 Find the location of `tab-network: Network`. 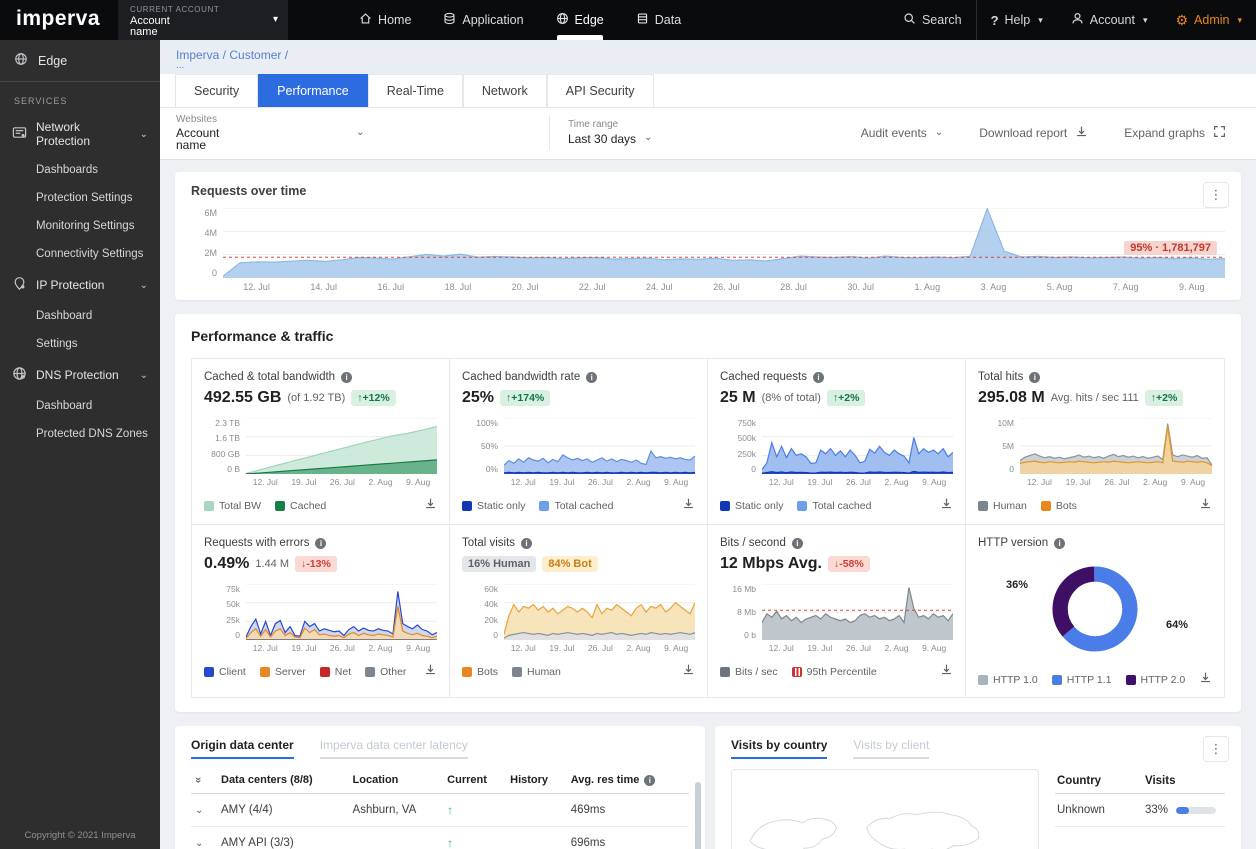

tab-network: Network is located at coordinates (504, 90).